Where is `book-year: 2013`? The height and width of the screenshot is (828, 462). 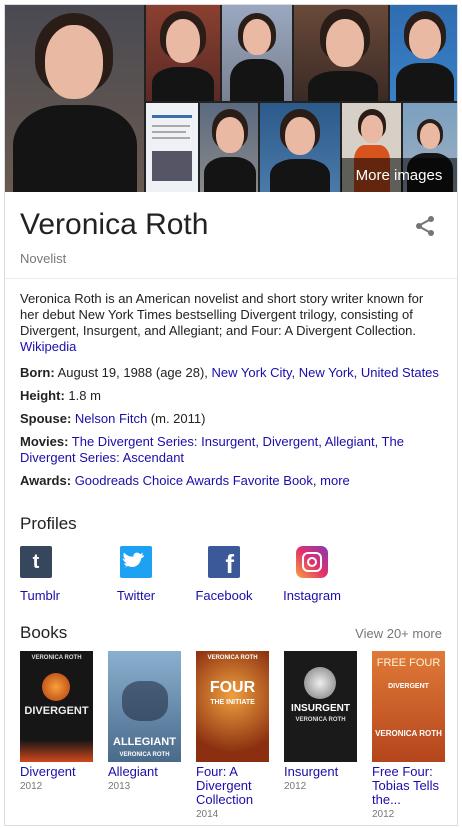
book-year: 2013 is located at coordinates (119, 786).